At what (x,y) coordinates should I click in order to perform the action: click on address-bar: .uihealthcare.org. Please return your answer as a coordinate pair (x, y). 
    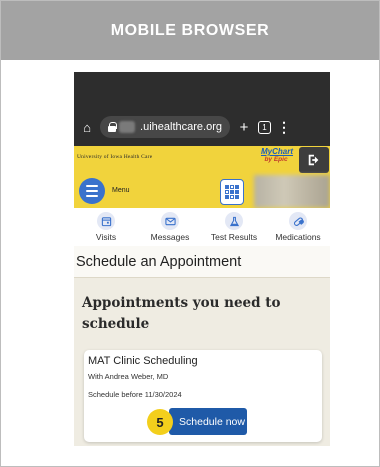
    Looking at the image, I should click on (165, 127).